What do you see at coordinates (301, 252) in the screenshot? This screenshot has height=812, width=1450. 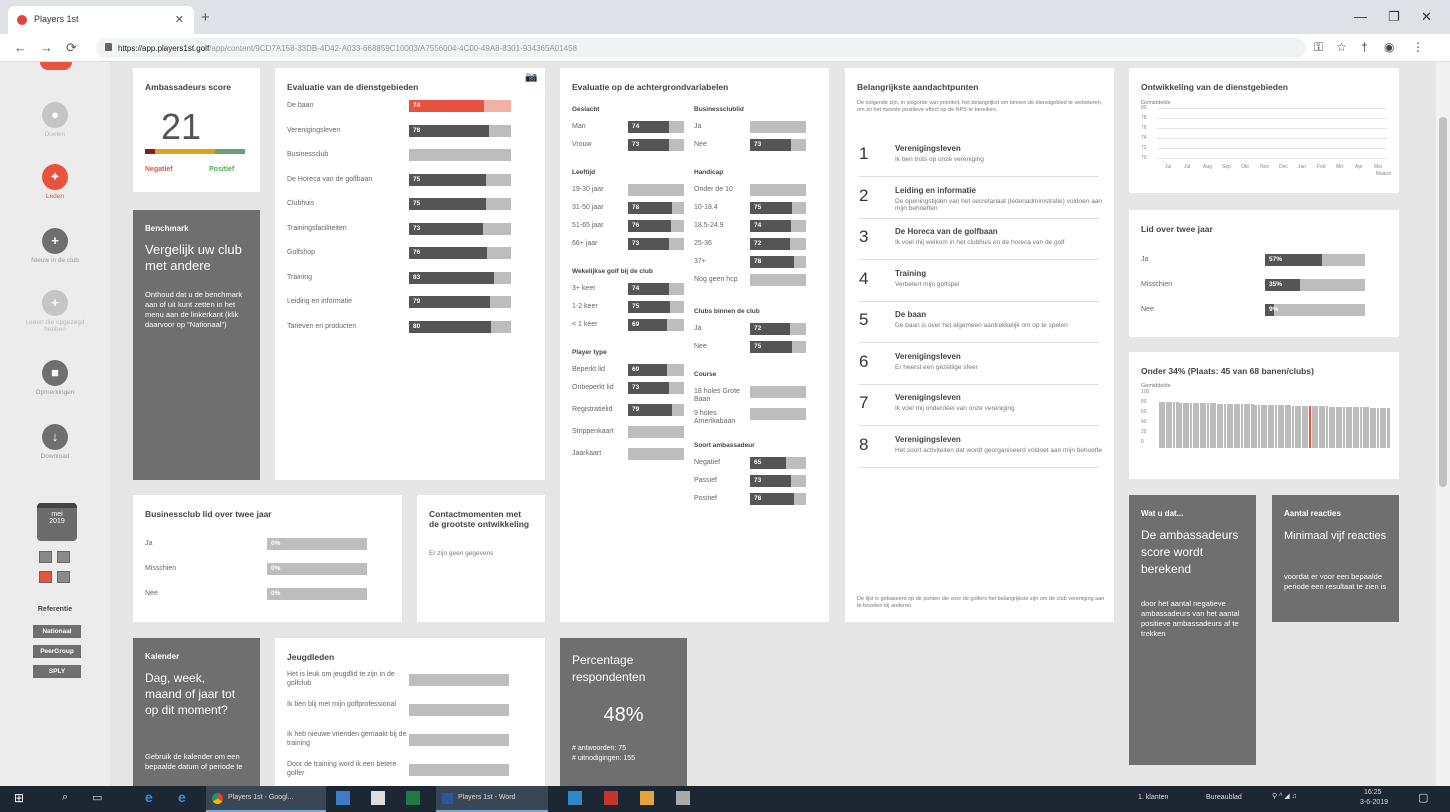 I see `dienst-label: Golfshop` at bounding box center [301, 252].